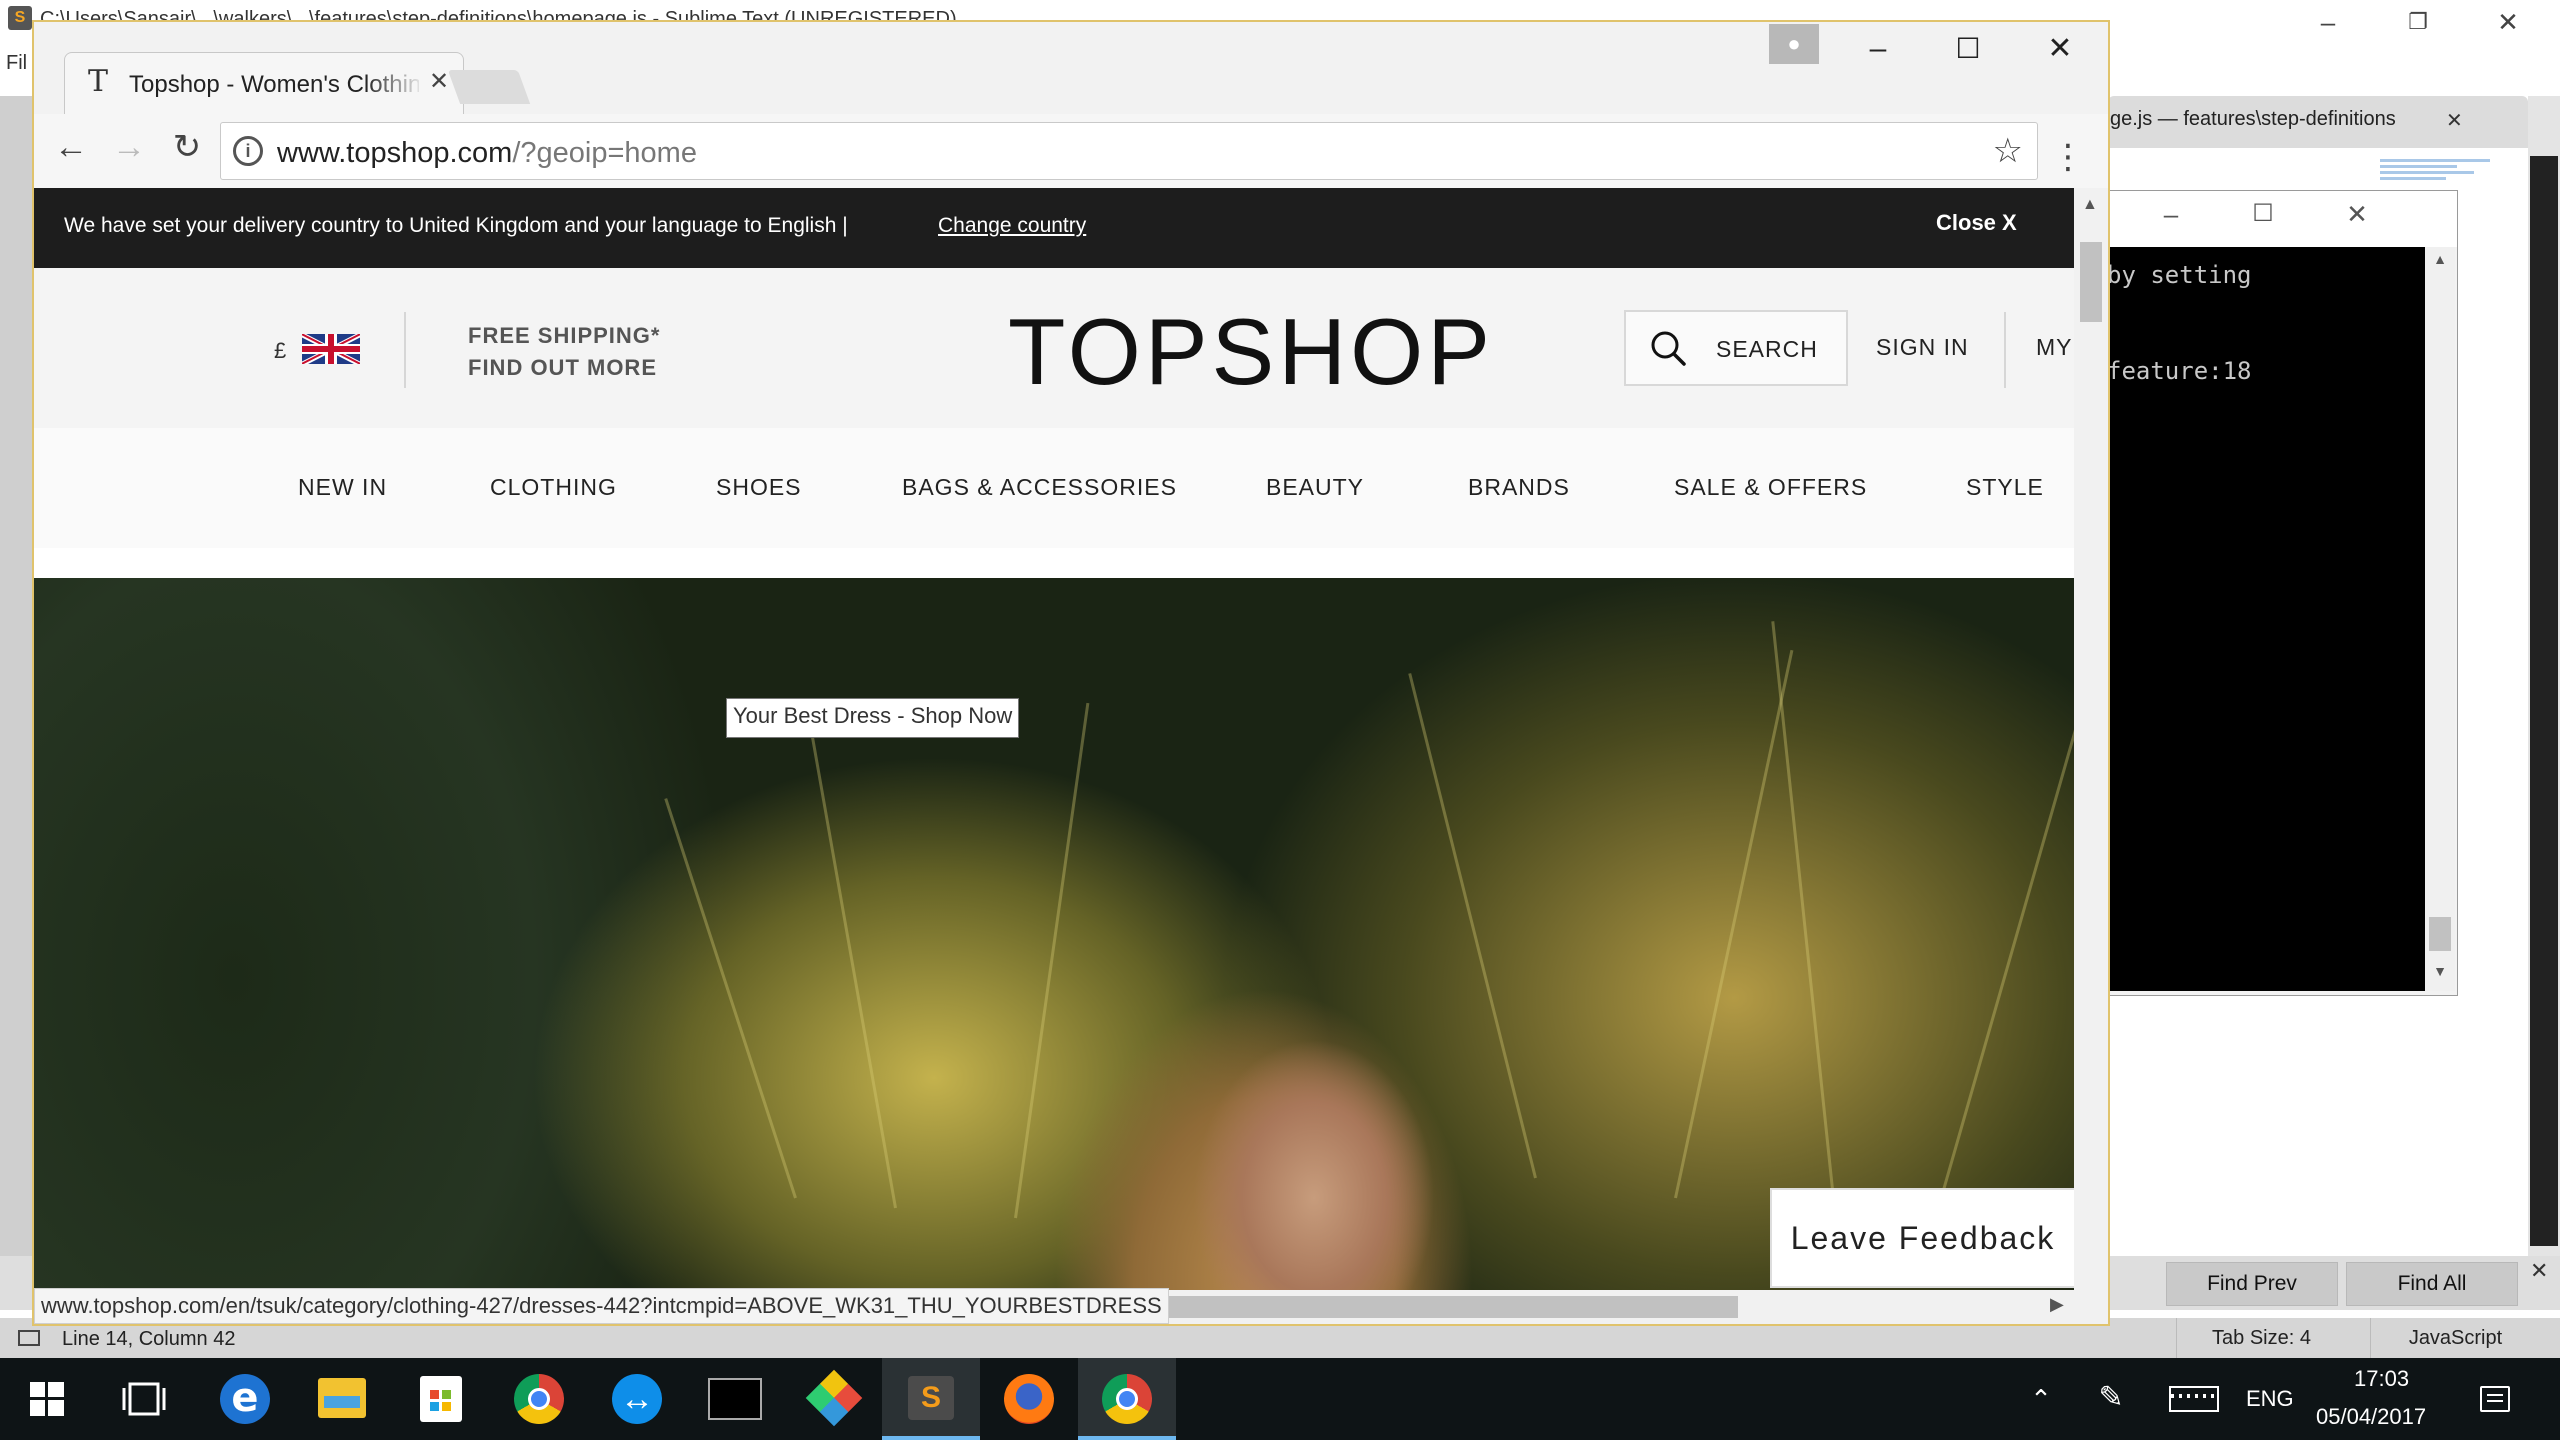  What do you see at coordinates (2455, 1338) in the screenshot?
I see `status-syntax: JavaScript` at bounding box center [2455, 1338].